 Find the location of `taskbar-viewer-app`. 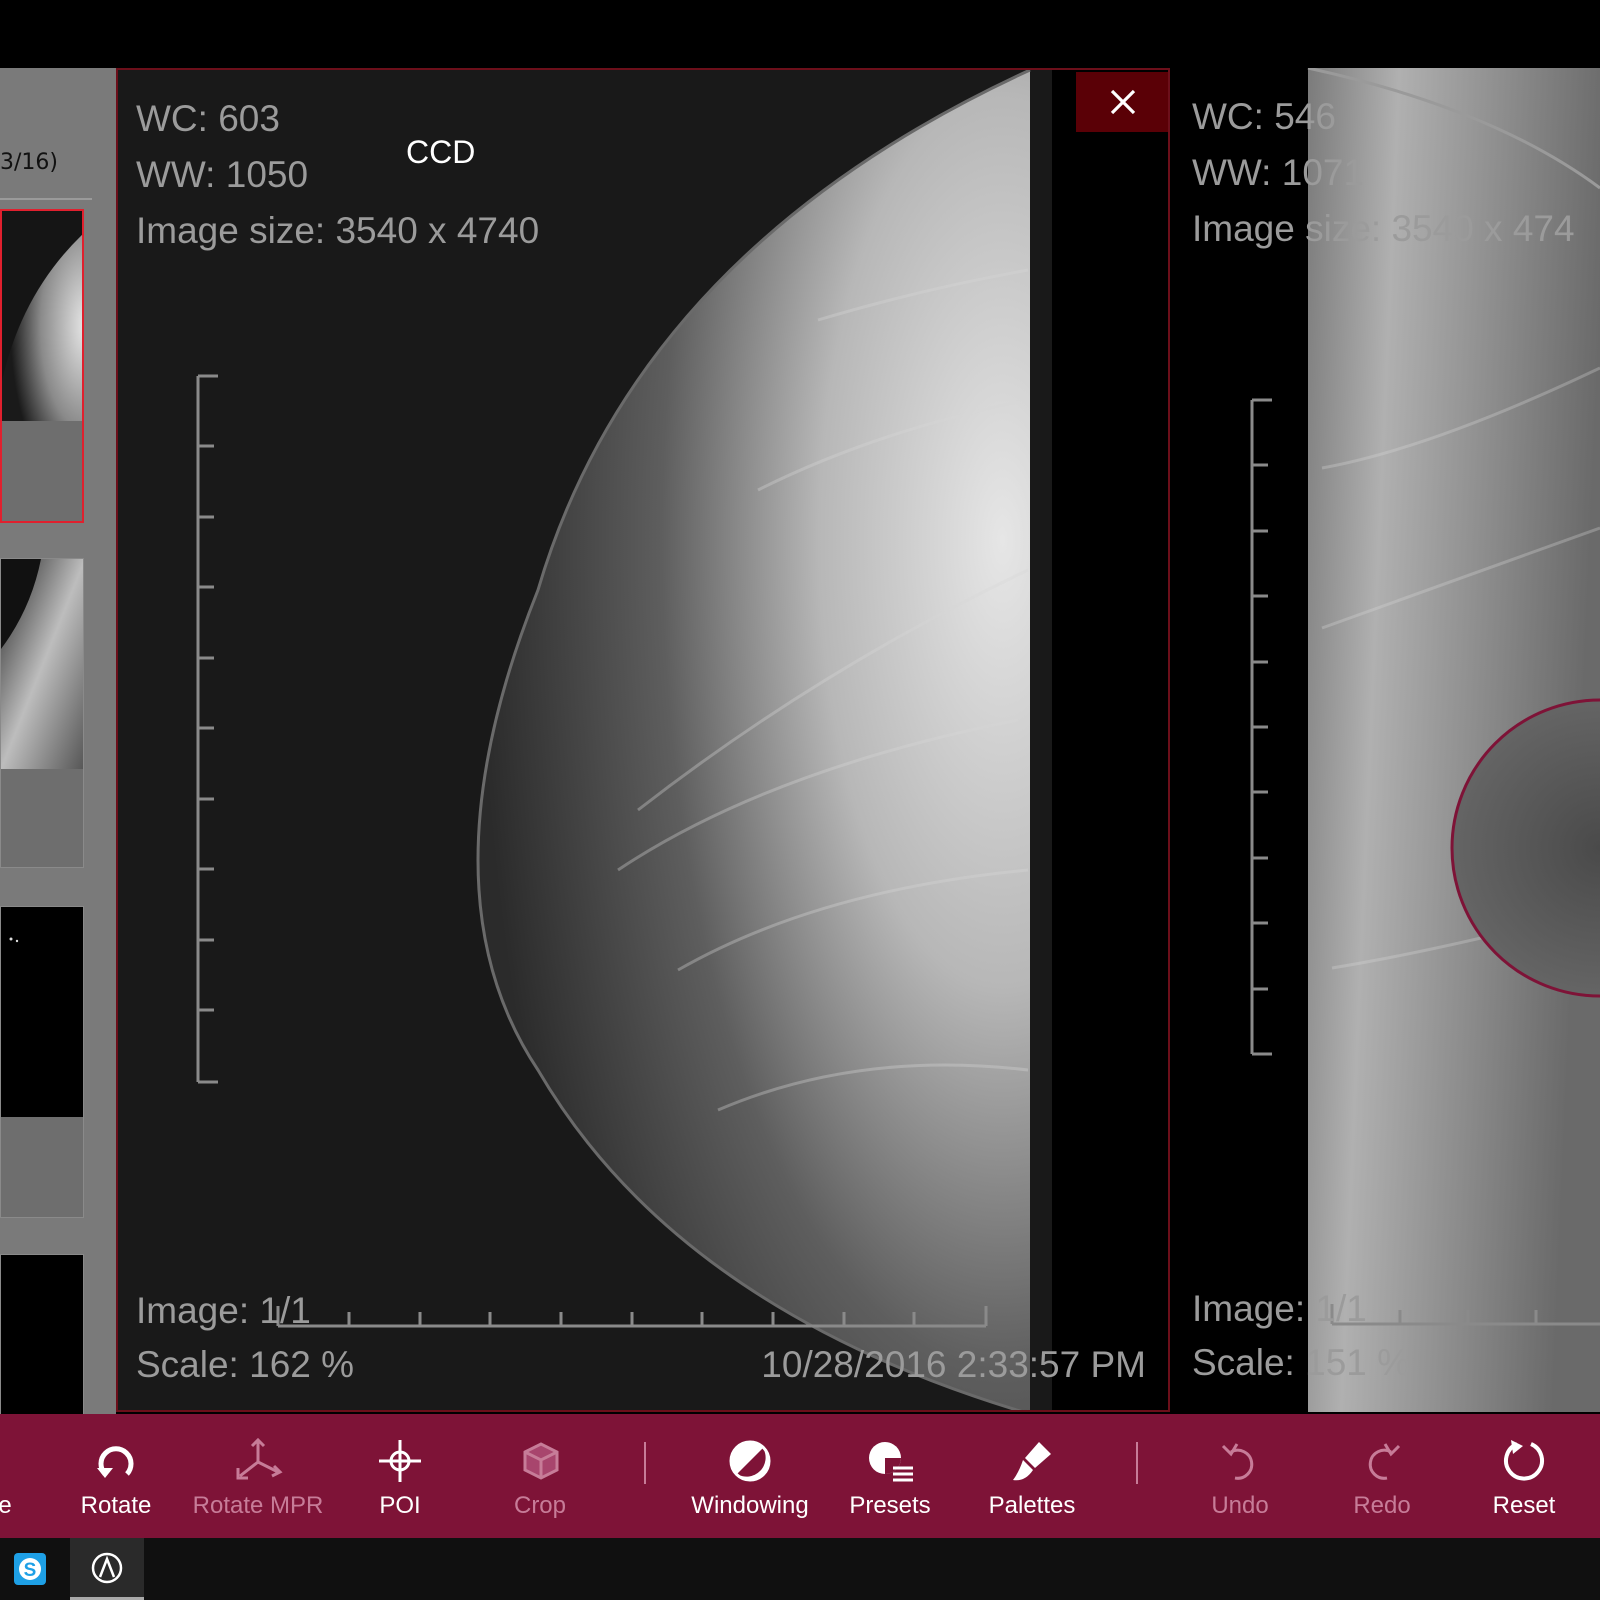

taskbar-viewer-app is located at coordinates (107, 1569).